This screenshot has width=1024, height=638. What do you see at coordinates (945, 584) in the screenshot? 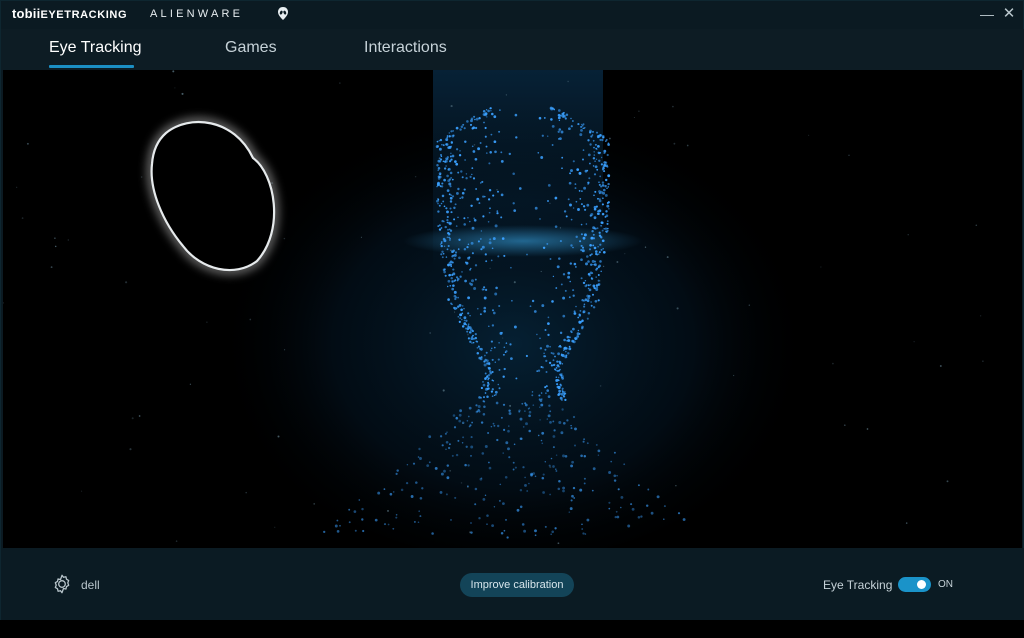
I see `toggle-state-label: ON` at bounding box center [945, 584].